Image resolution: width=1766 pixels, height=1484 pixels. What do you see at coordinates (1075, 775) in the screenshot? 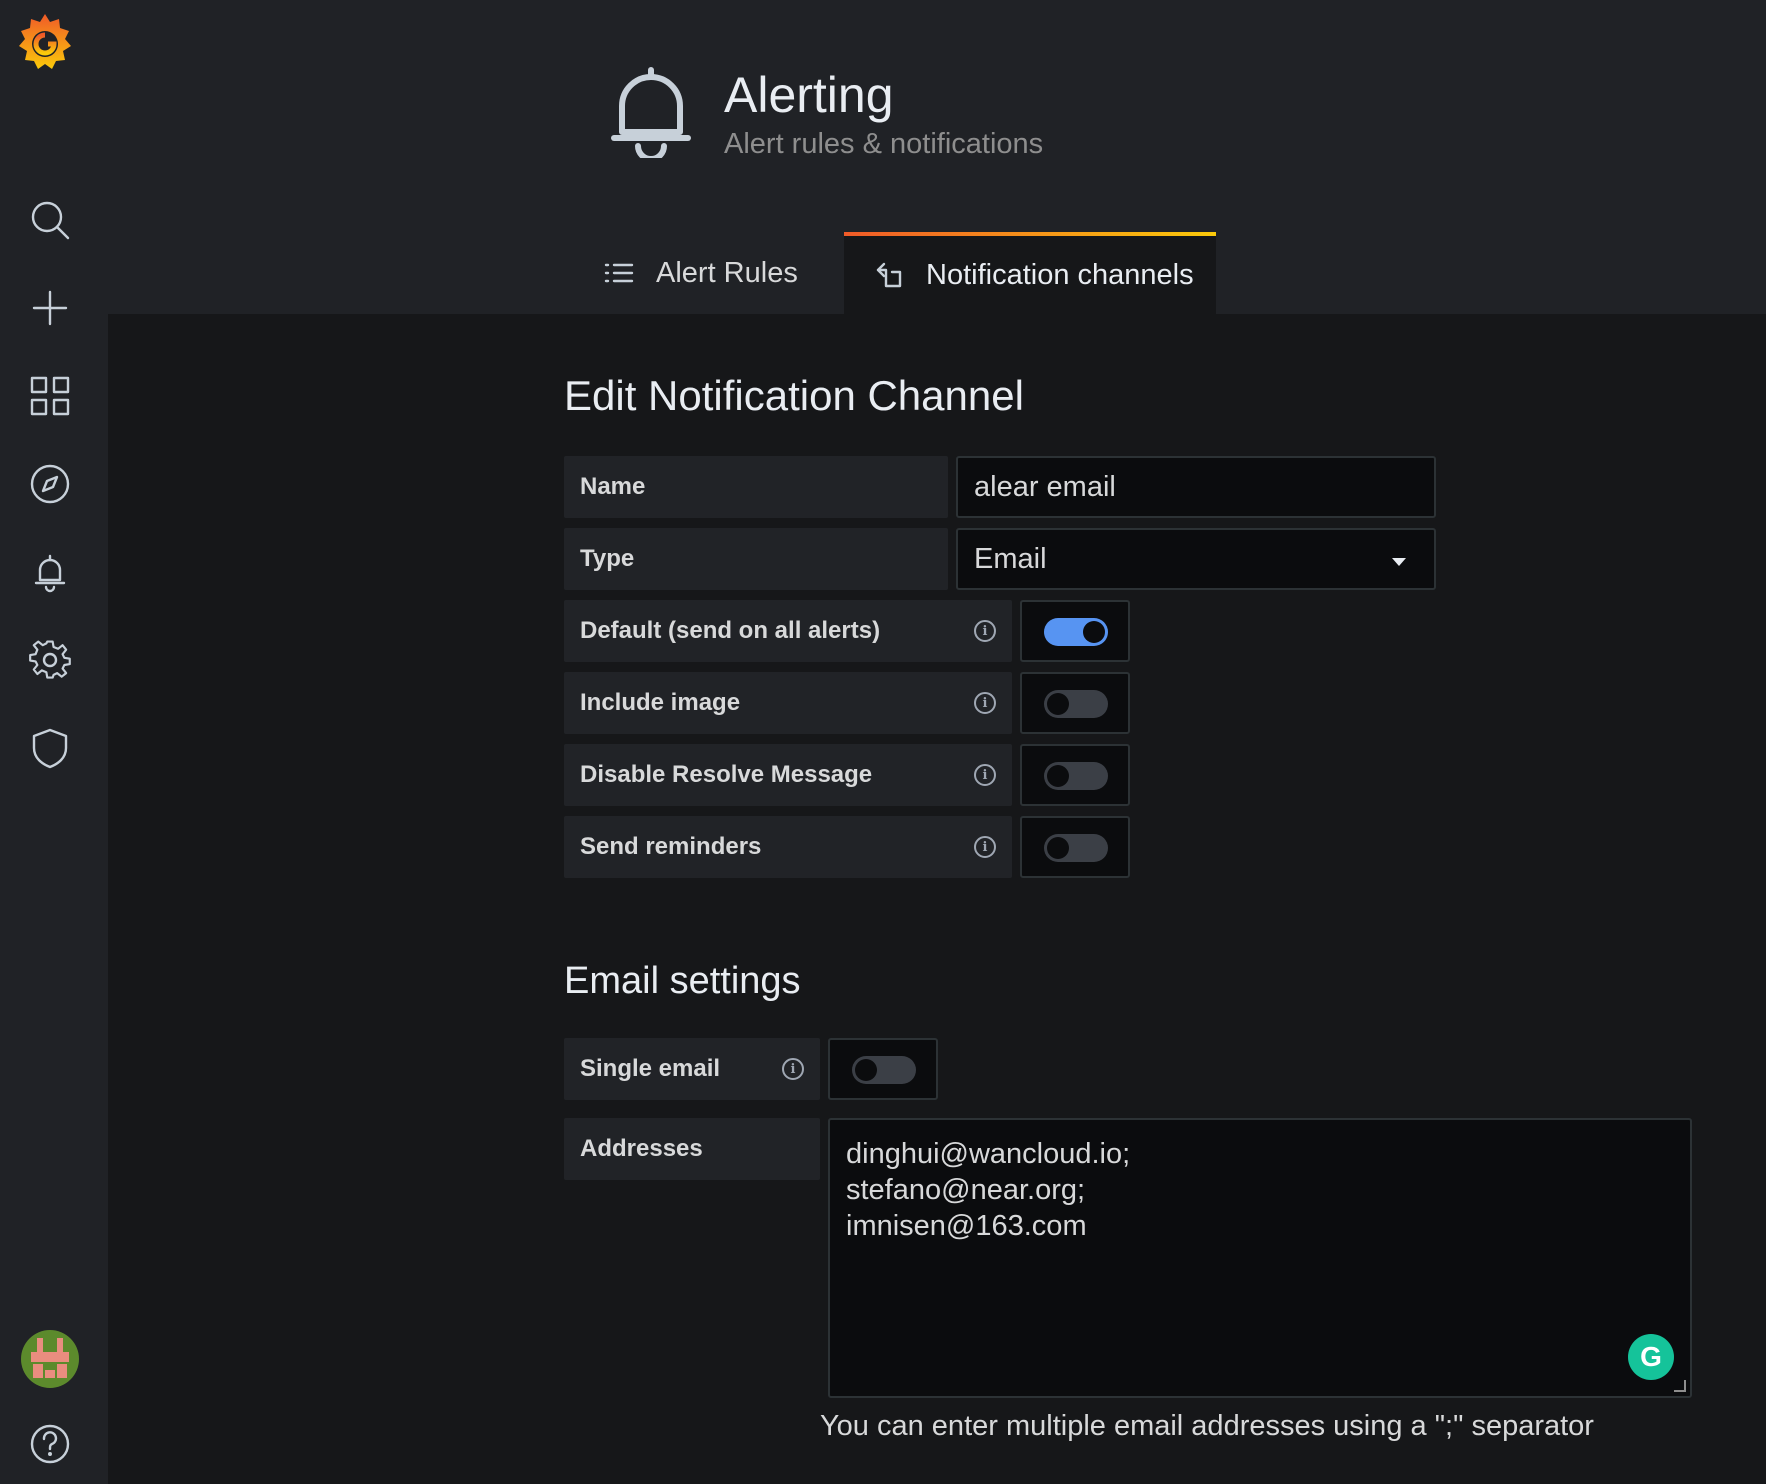
I see `disable-resolve-toggle` at bounding box center [1075, 775].